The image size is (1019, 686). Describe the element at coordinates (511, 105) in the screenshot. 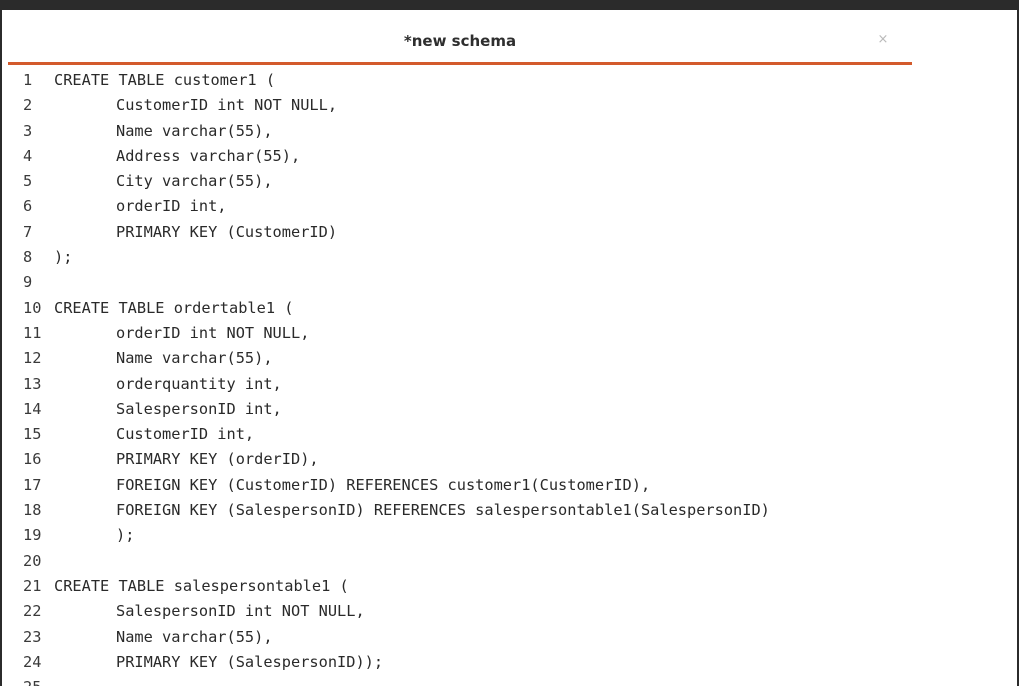

I see `code-line: 2 CustomerID int NOT NULL,` at that location.